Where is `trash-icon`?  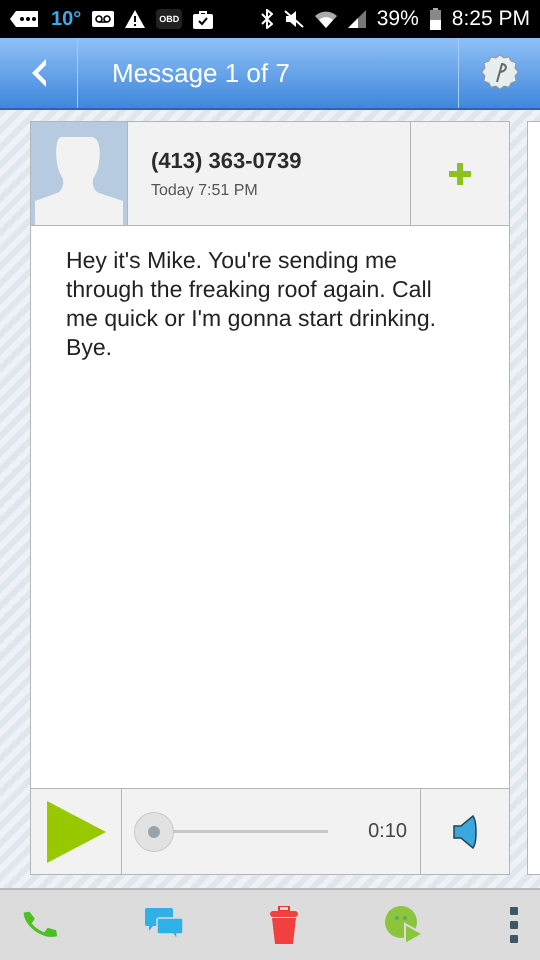 trash-icon is located at coordinates (284, 925).